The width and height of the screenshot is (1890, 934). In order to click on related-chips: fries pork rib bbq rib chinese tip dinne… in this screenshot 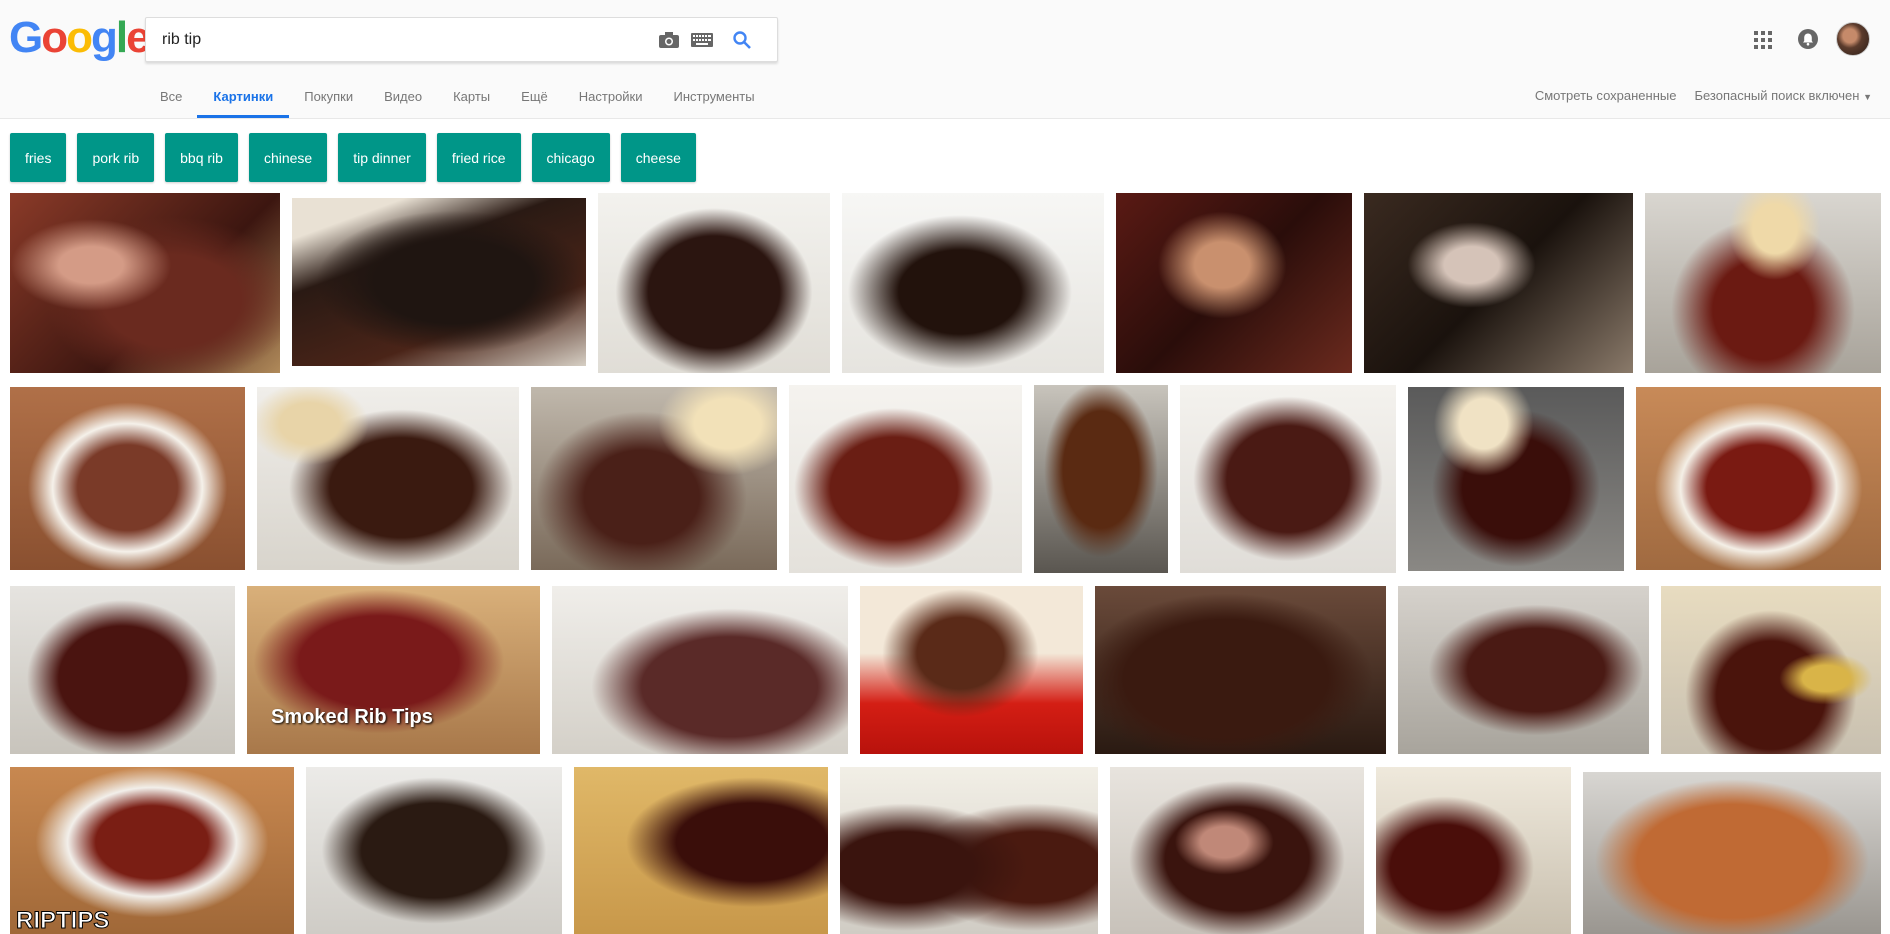, I will do `click(353, 157)`.